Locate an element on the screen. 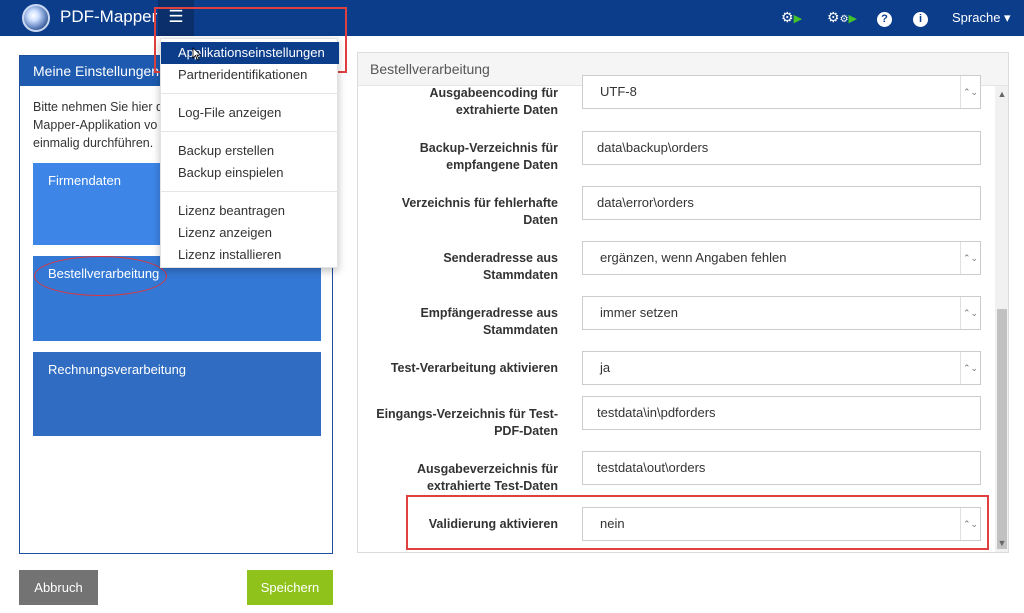 This screenshot has width=1024, height=613. gears-play-icon: ⚙⚙▶ is located at coordinates (842, 17).